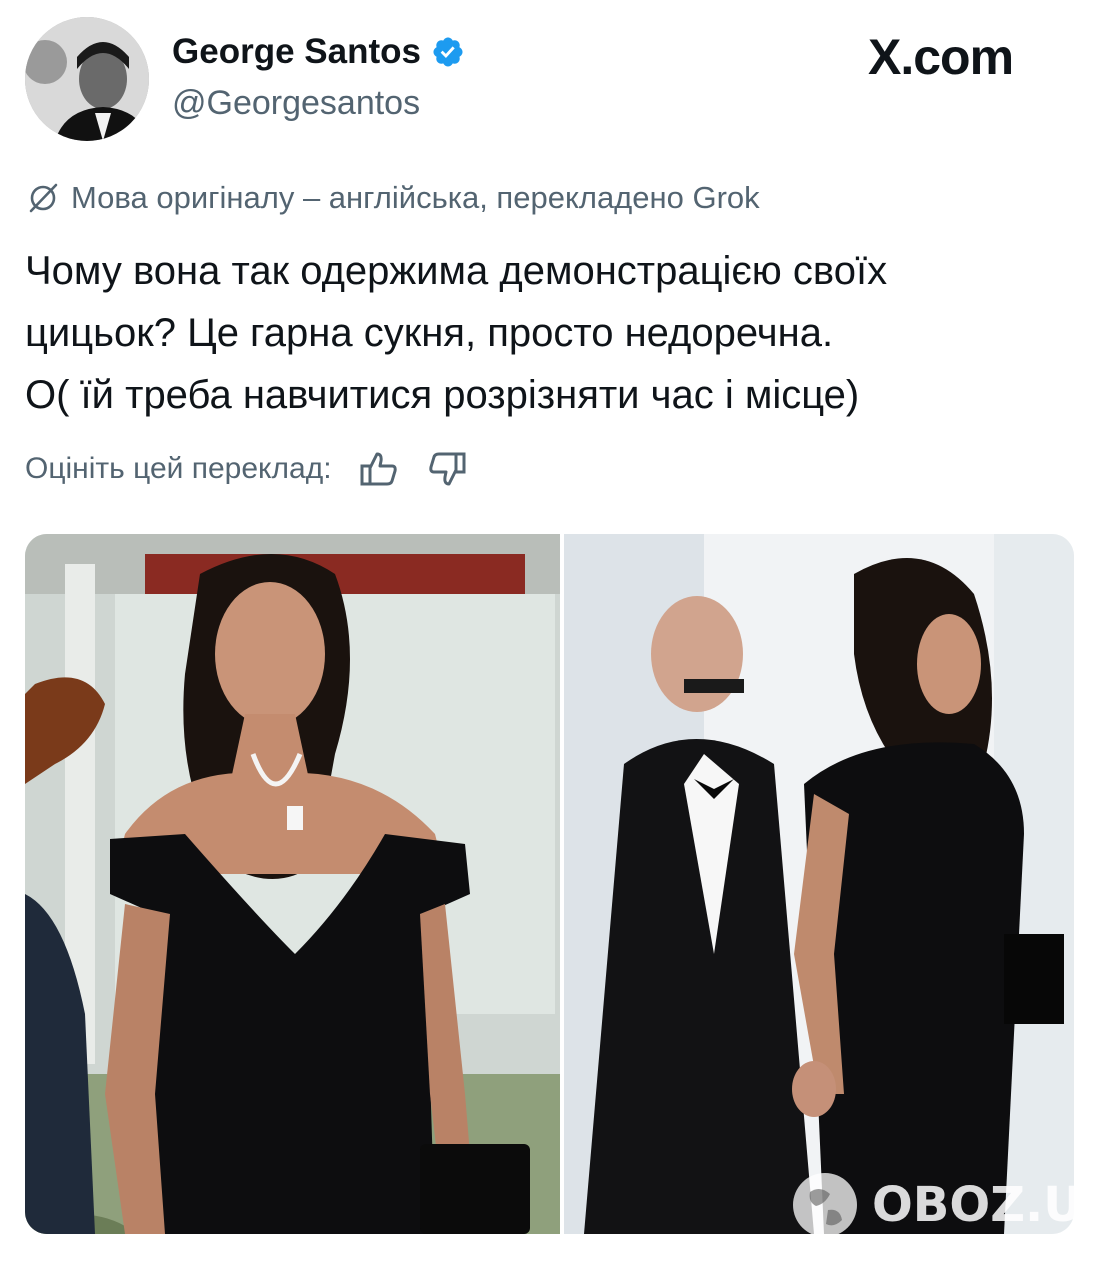  What do you see at coordinates (296, 103) in the screenshot?
I see `author-handle: @Georgesantos` at bounding box center [296, 103].